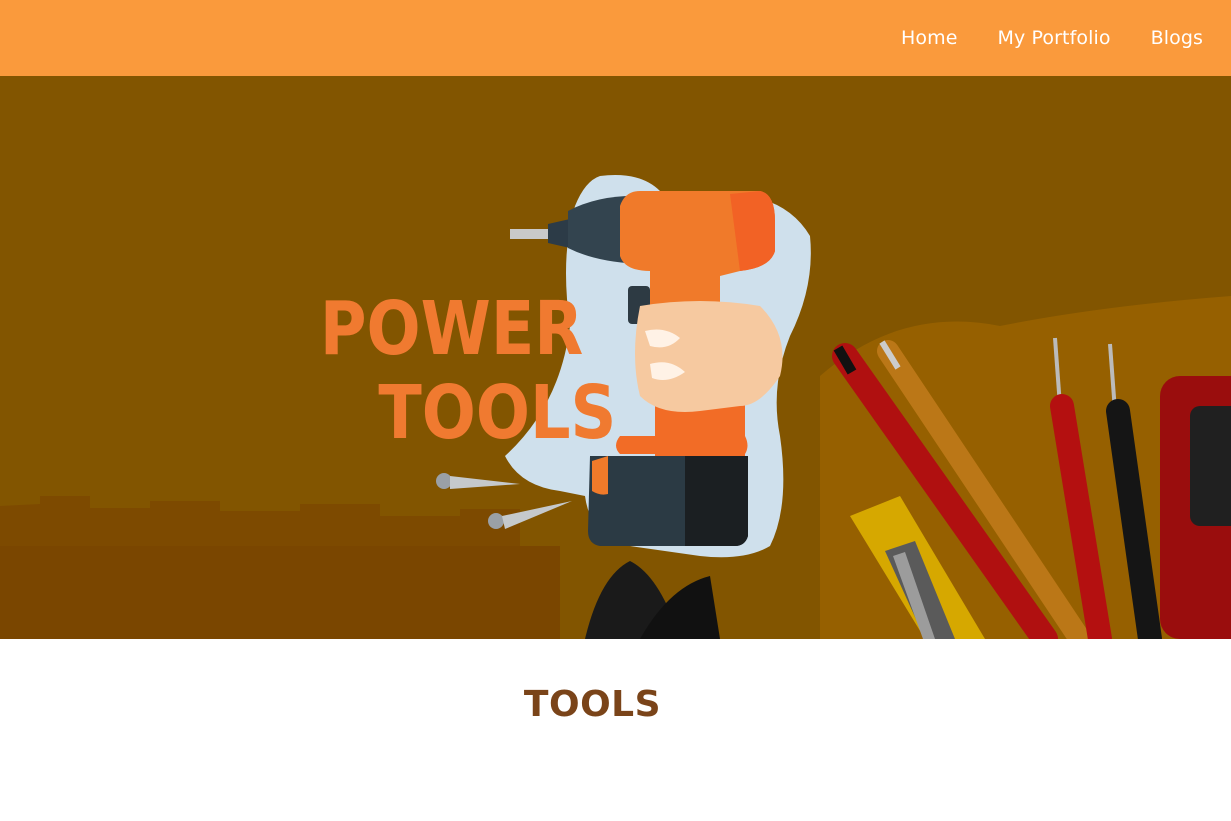 The height and width of the screenshot is (821, 1231). I want to click on nav-link-my-portfolio: My Portfolio, so click(1054, 38).